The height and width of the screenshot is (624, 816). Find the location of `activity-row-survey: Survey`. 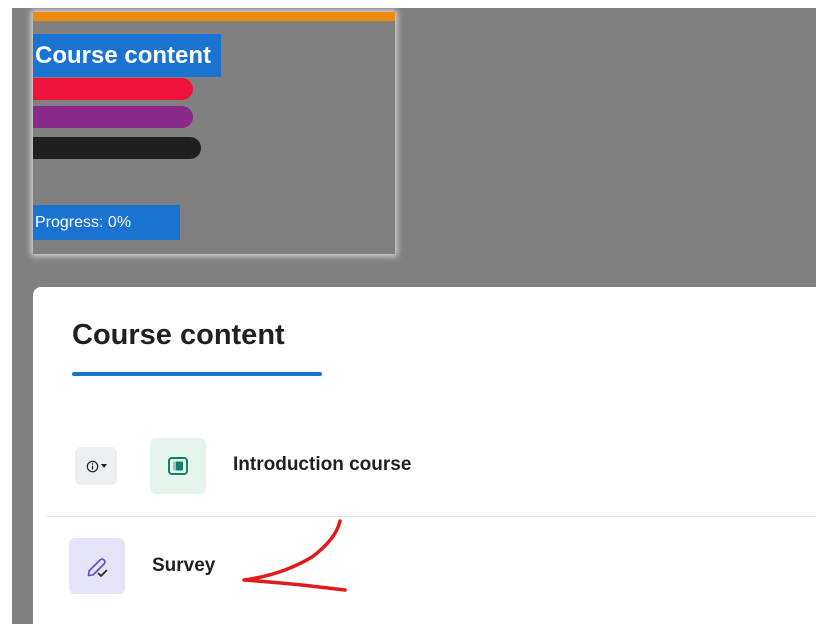

activity-row-survey: Survey is located at coordinates (431, 566).